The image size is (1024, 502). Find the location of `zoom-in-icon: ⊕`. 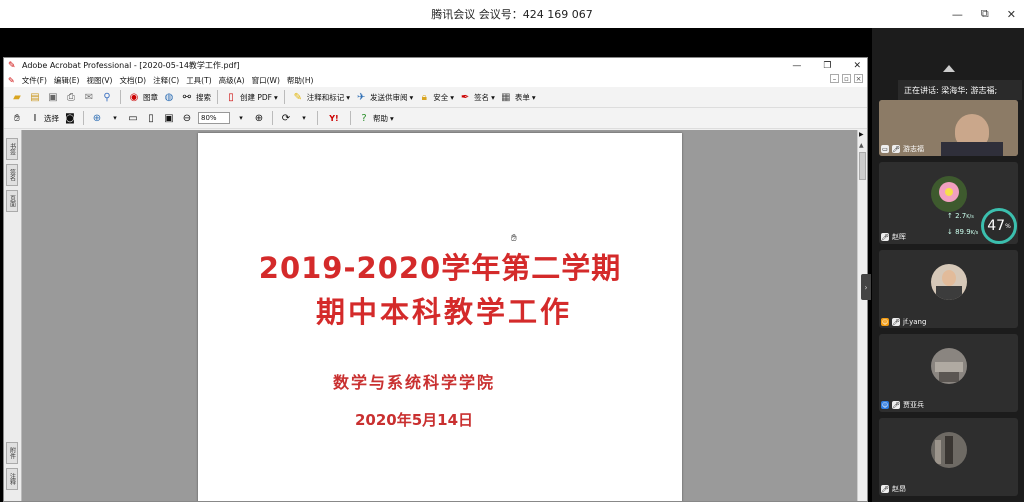

zoom-in-icon: ⊕ is located at coordinates (259, 118).